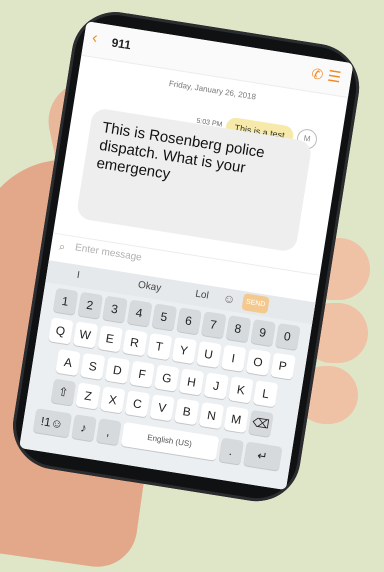 The width and height of the screenshot is (384, 572). Describe the element at coordinates (213, 325) in the screenshot. I see `key-7: 7` at that location.